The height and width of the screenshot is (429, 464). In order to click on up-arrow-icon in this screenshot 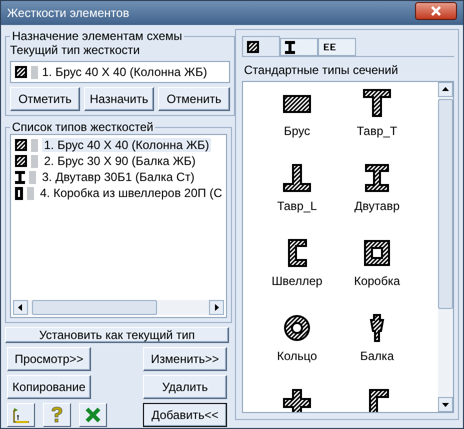, I will do `click(445, 89)`.